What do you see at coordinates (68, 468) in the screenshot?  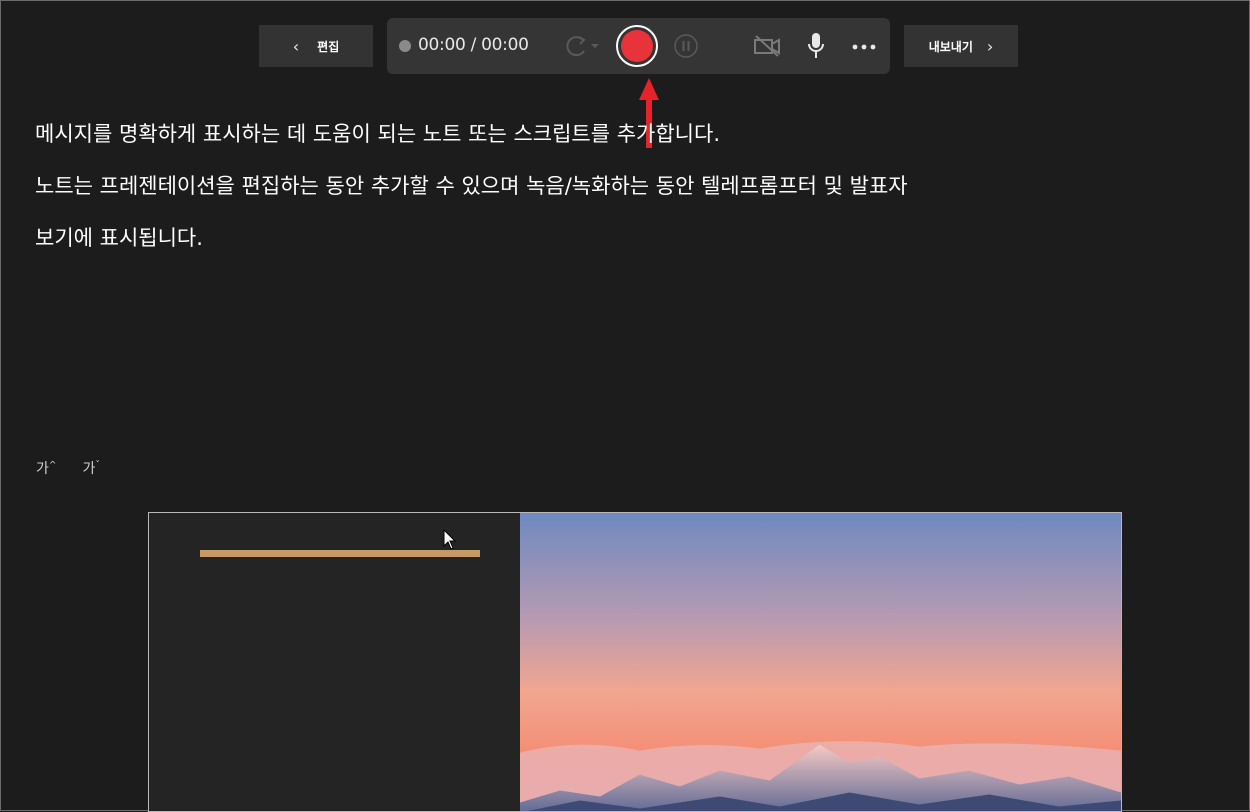 I see `font-size-controls: 가^ 가ˇ` at bounding box center [68, 468].